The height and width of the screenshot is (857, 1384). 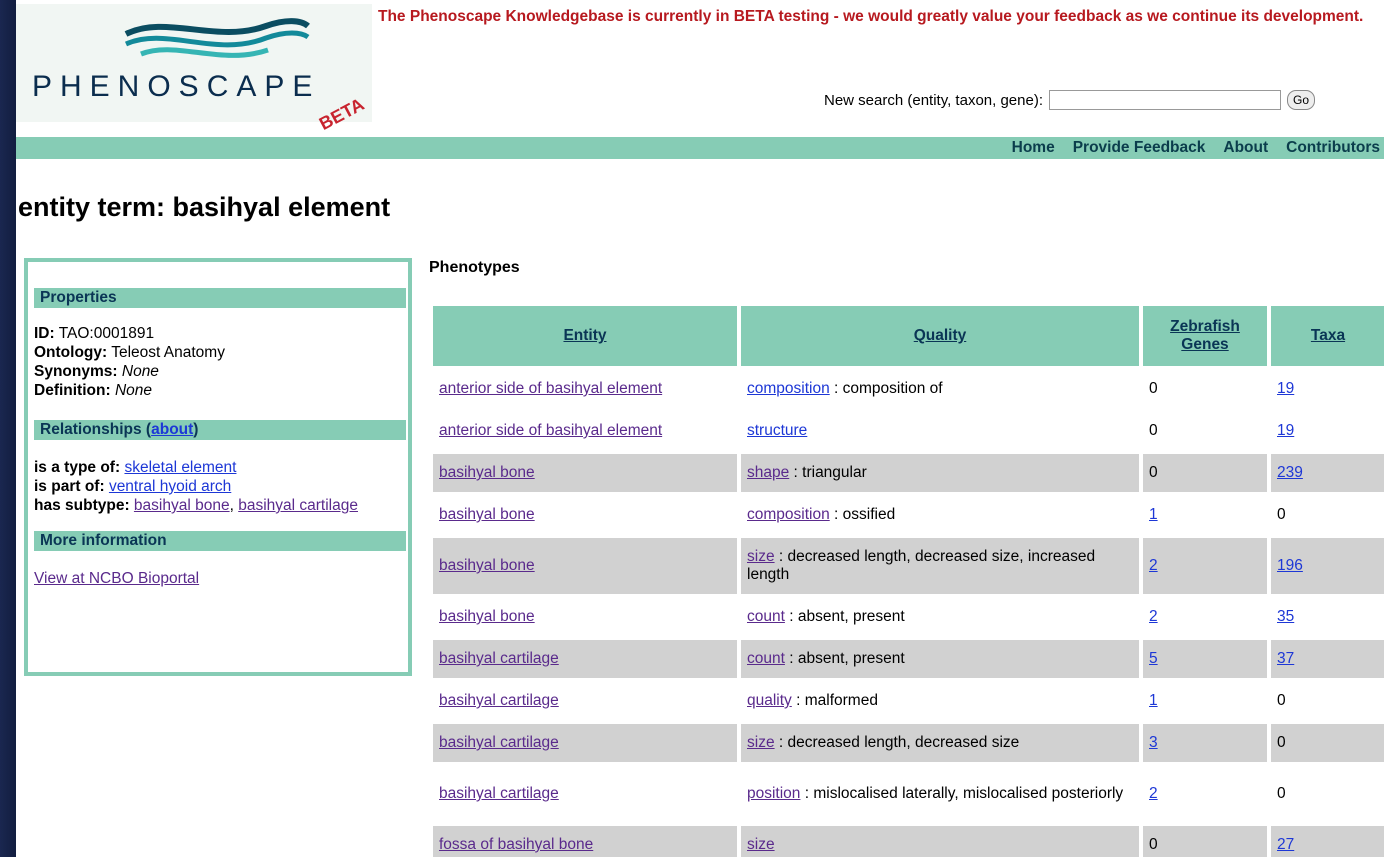 I want to click on basihyal-cartilage-link: basihyal cartilage, so click(x=298, y=505).